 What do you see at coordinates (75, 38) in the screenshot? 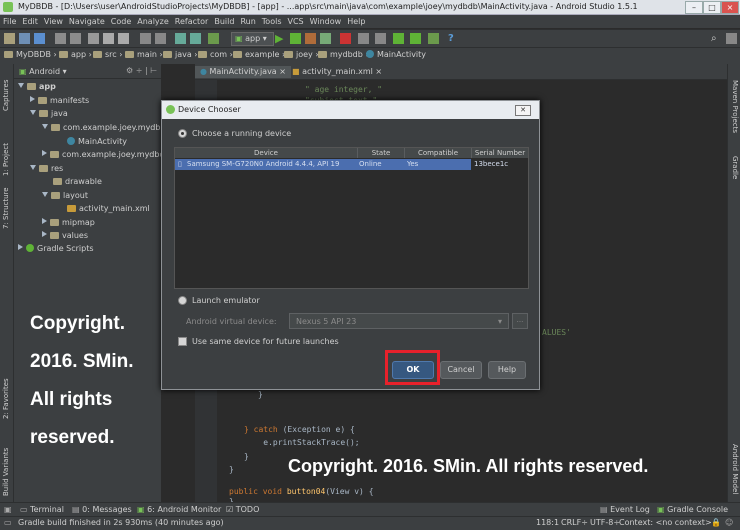
I see `redo-icon` at bounding box center [75, 38].